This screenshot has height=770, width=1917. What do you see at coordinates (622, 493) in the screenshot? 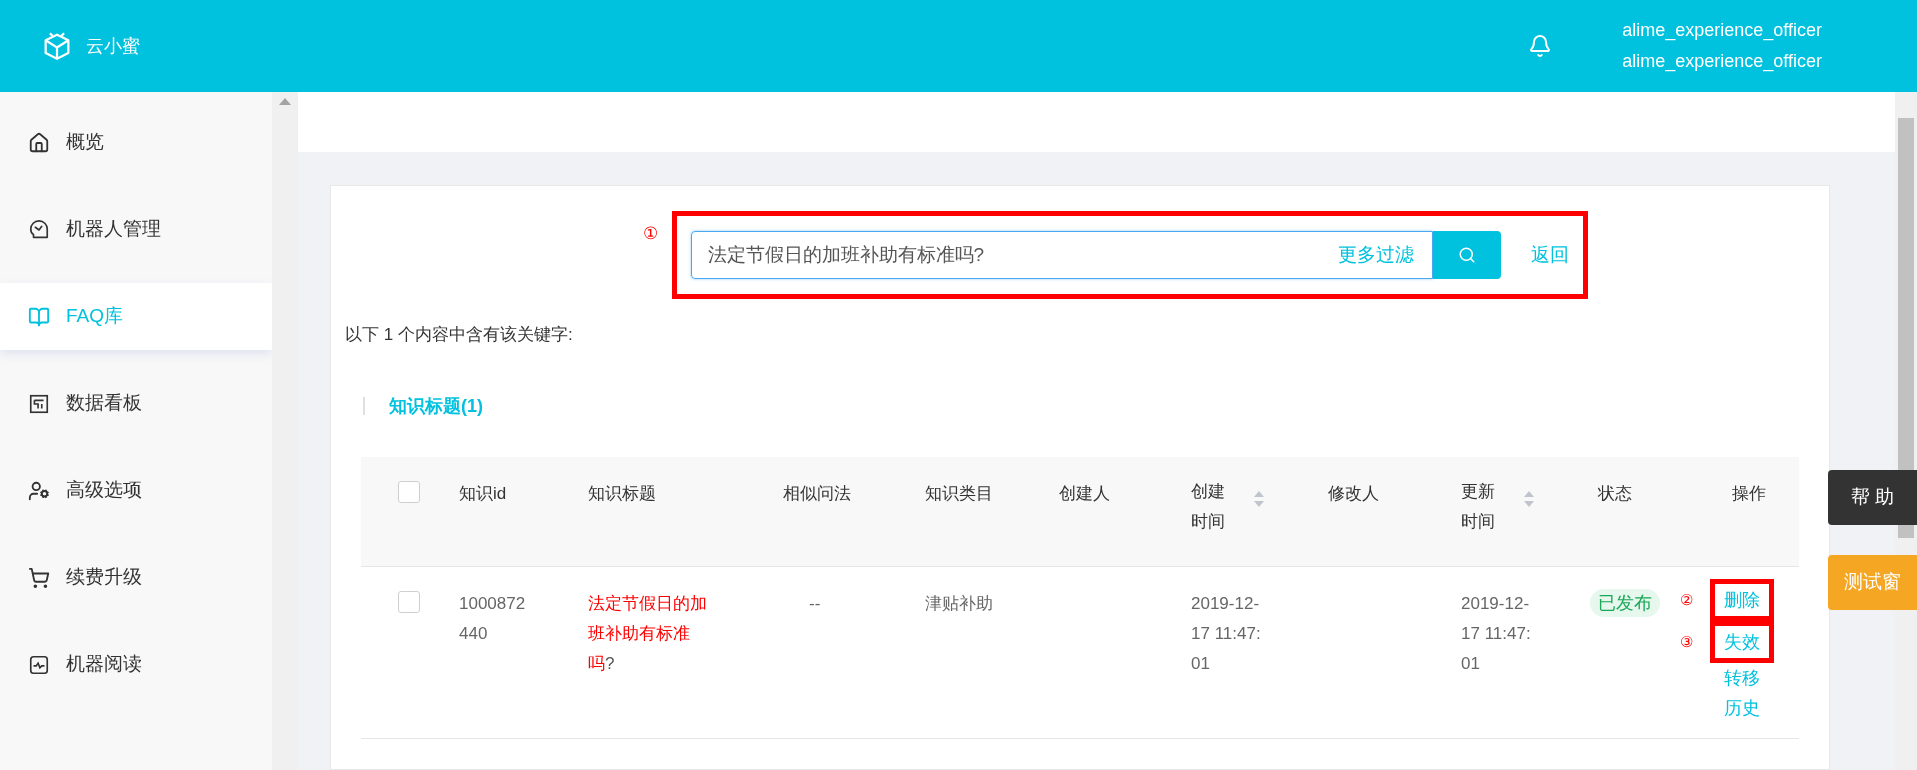
I see `column-header: 知识标题` at bounding box center [622, 493].